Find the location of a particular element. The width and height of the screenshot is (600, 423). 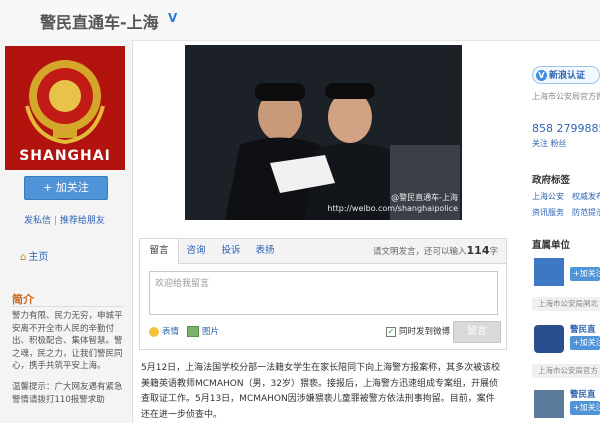

counter-prefix: 请文明发言，还可以输入 is located at coordinates (420, 252).